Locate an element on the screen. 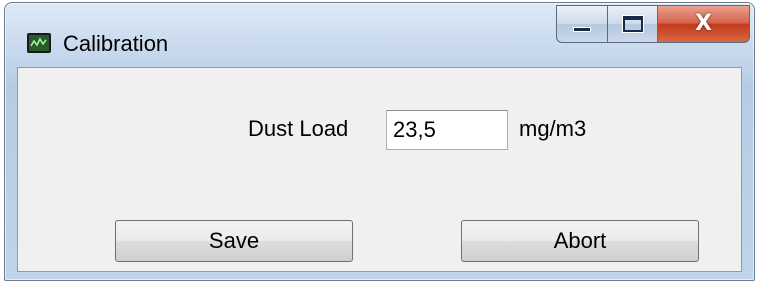 The image size is (763, 285). close-button: X is located at coordinates (704, 24).